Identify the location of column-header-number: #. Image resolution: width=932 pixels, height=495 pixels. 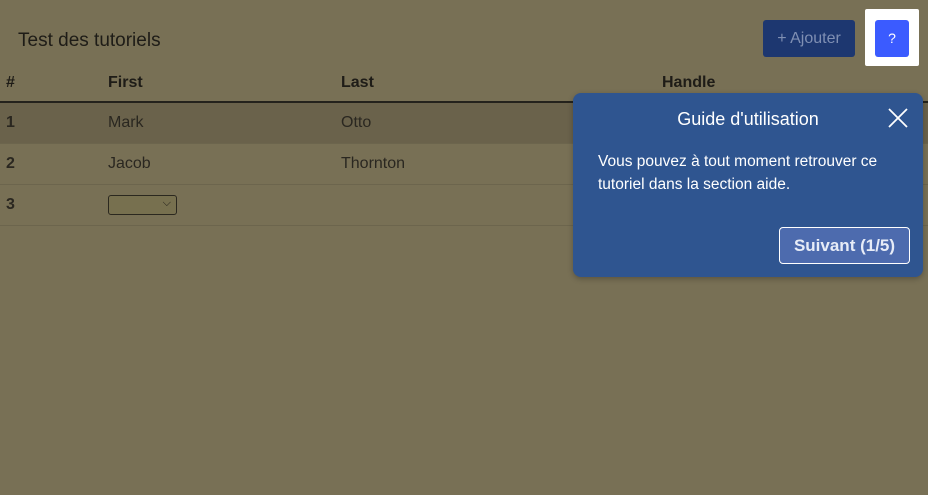
(54, 83).